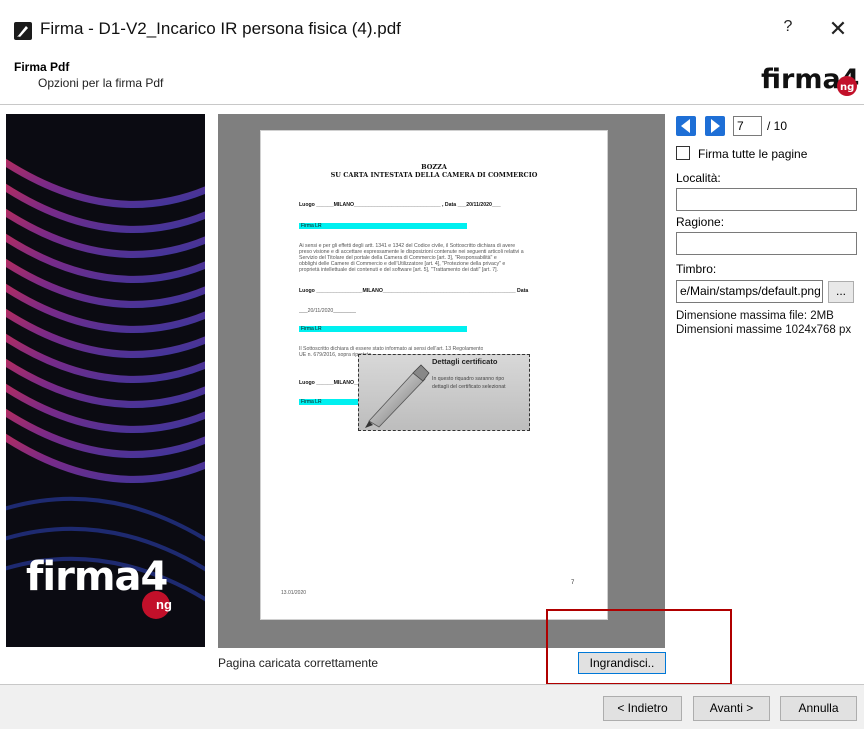 The width and height of the screenshot is (864, 729). What do you see at coordinates (298, 663) in the screenshot?
I see `status-message: Pagina caricata correttamente` at bounding box center [298, 663].